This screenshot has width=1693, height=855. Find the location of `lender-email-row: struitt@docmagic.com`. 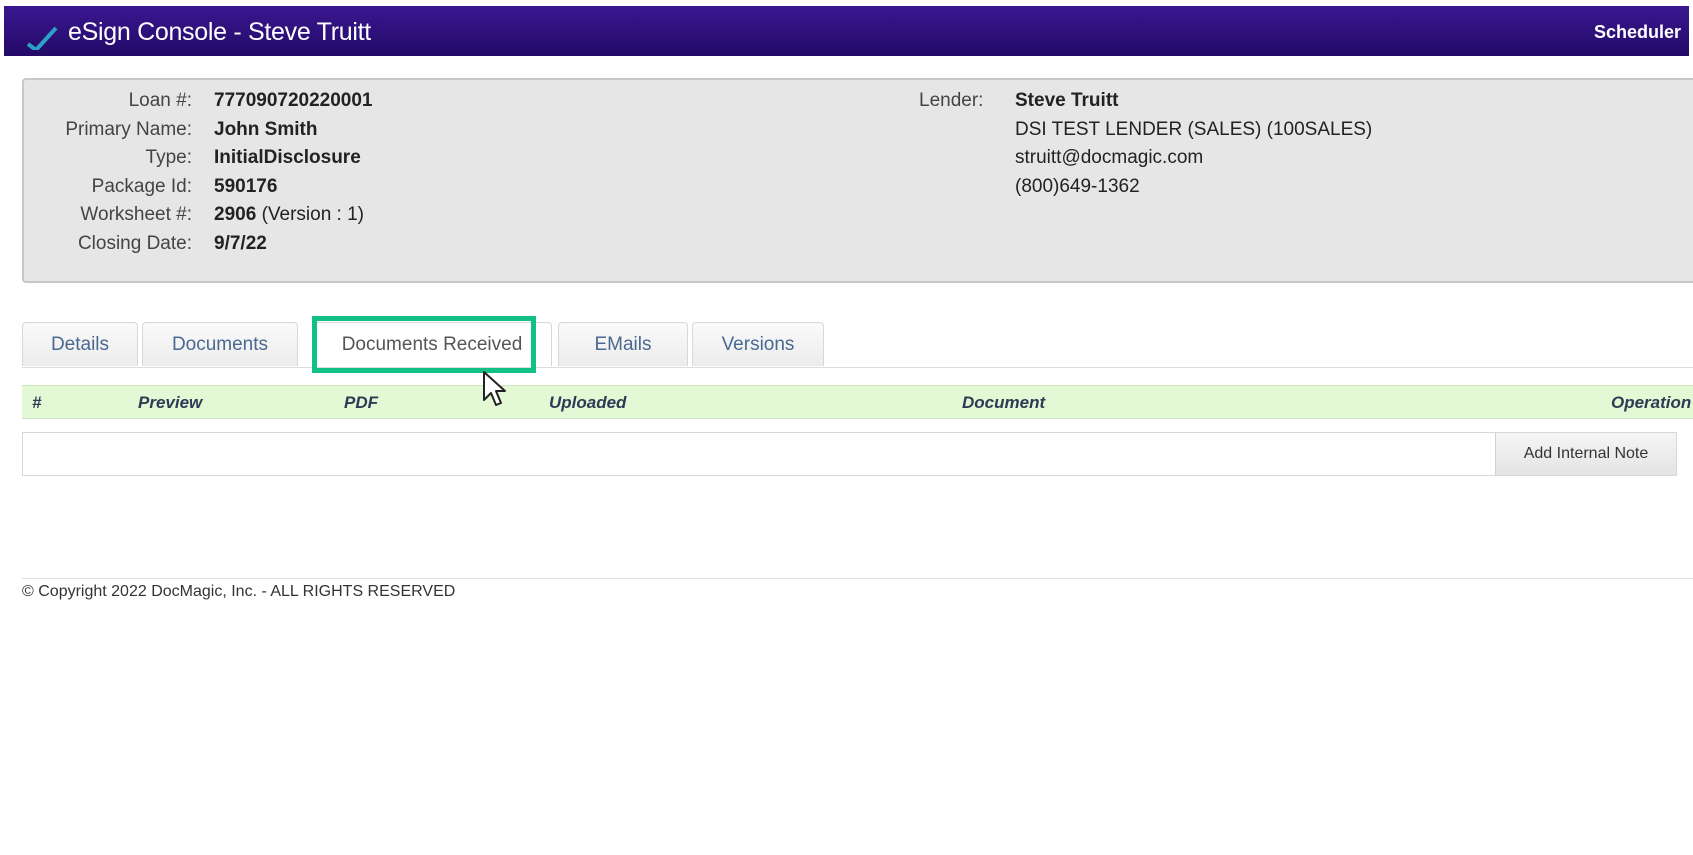

lender-email-row: struitt@docmagic.com is located at coordinates (824, 158).